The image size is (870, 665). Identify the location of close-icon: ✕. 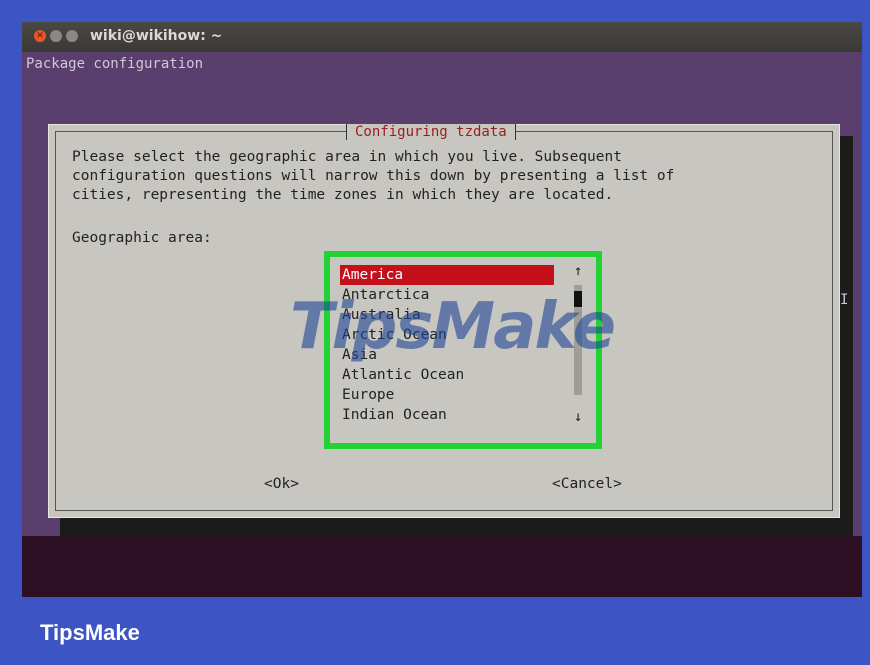
(40, 36).